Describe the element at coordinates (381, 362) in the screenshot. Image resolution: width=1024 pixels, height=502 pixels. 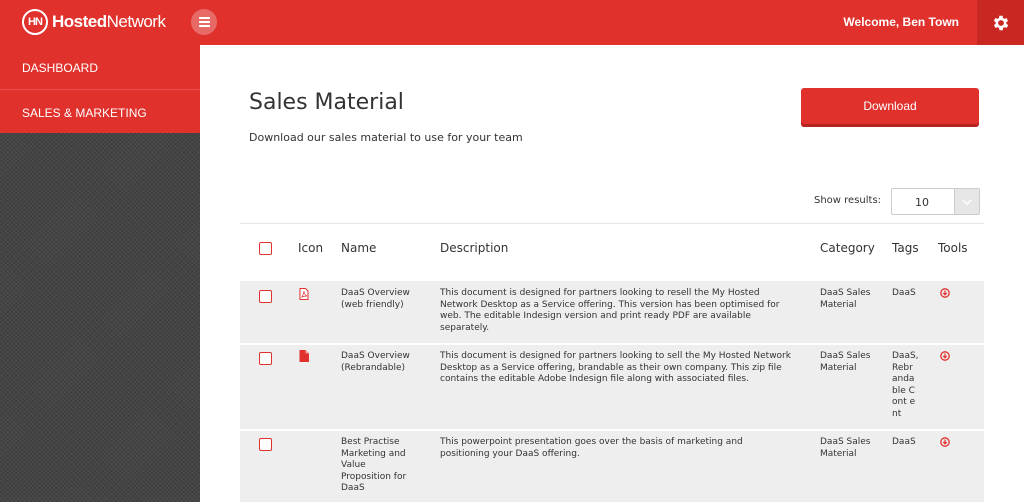
I see `row-name: DaaS Overview (Rebrandable)` at that location.